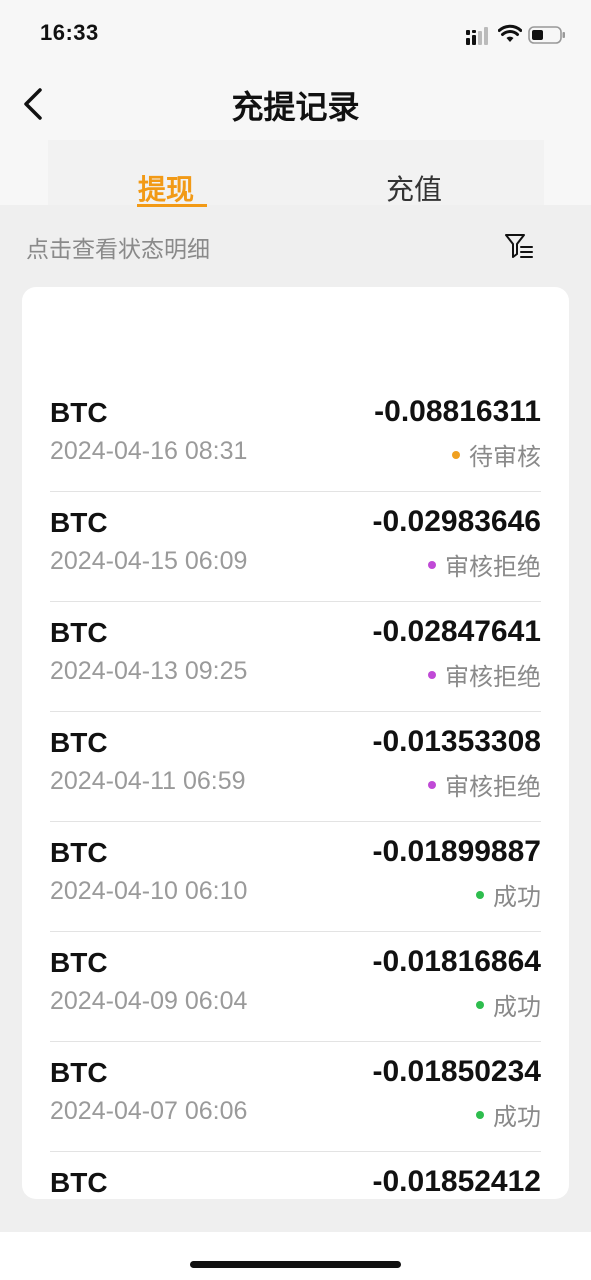 This screenshot has width=591, height=1280. What do you see at coordinates (457, 411) in the screenshot?
I see `record-amount: -0.08816311` at bounding box center [457, 411].